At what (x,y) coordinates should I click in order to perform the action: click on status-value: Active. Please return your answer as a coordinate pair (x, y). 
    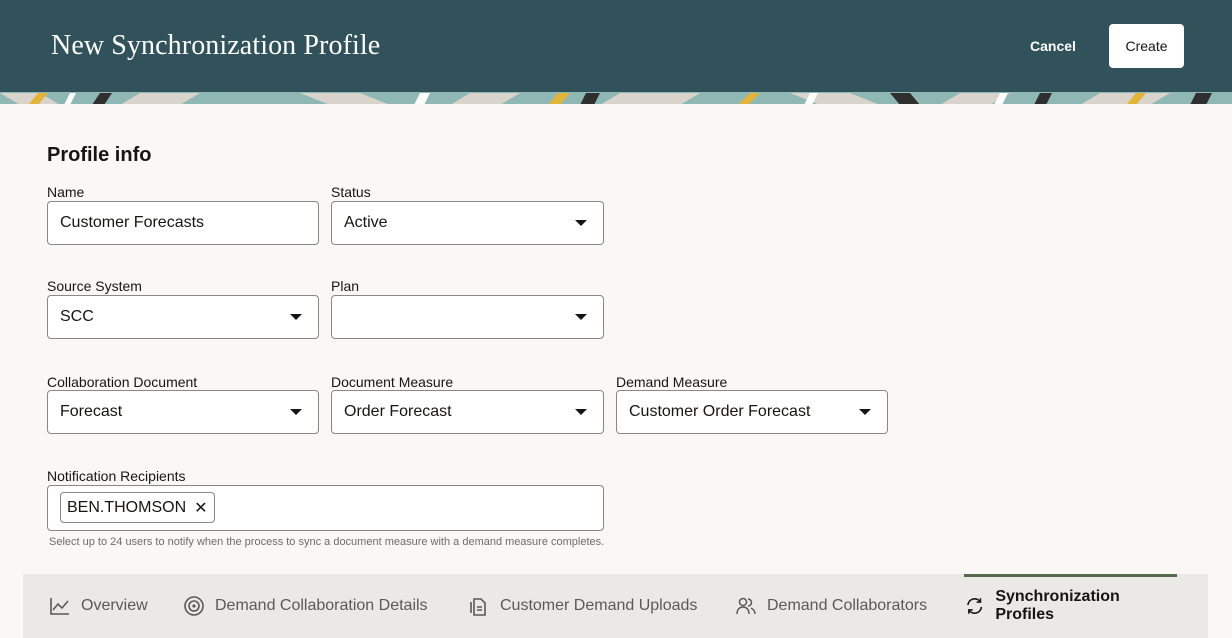
    Looking at the image, I should click on (366, 222).